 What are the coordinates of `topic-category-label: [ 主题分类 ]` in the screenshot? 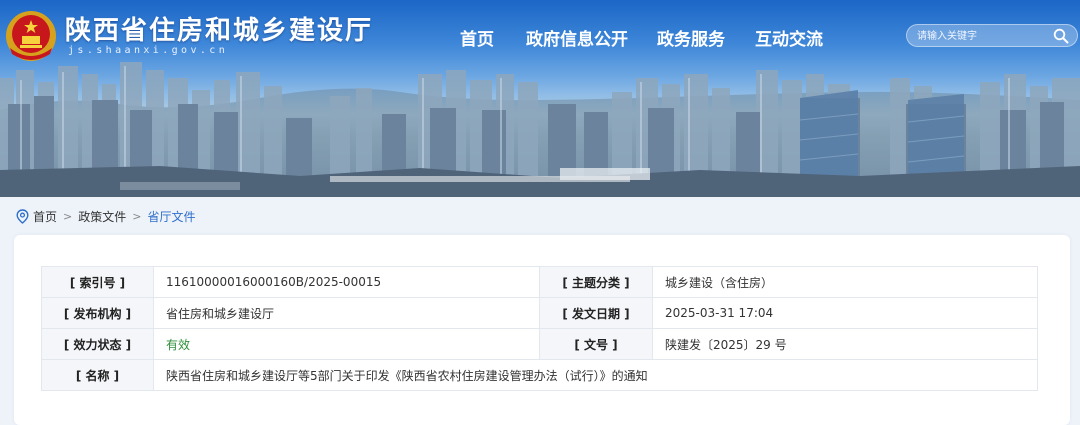 It's located at (596, 282).